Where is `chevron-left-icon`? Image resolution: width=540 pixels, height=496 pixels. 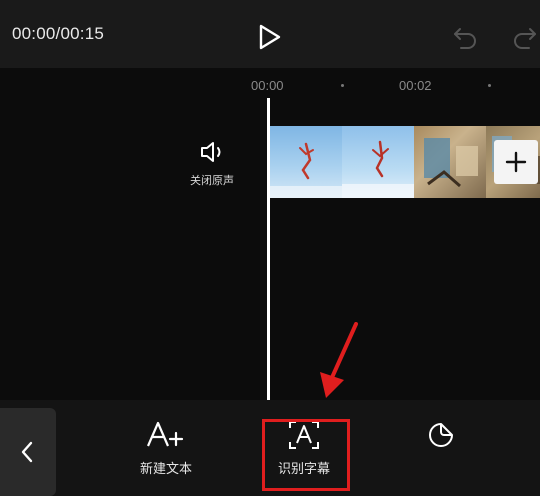 chevron-left-icon is located at coordinates (27, 452).